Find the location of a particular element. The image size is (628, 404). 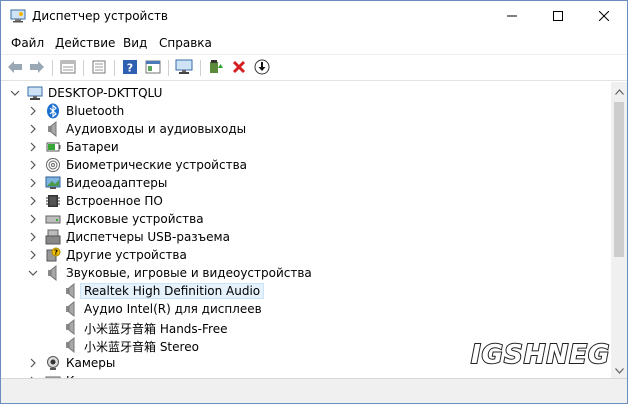

menu-file: Файл is located at coordinates (27, 43).